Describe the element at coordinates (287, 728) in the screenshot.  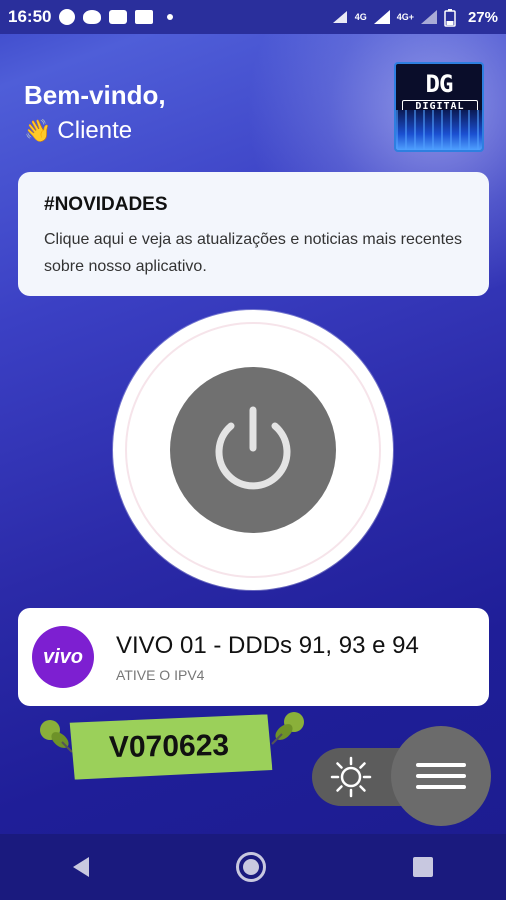
I see `pin-right-icon` at that location.